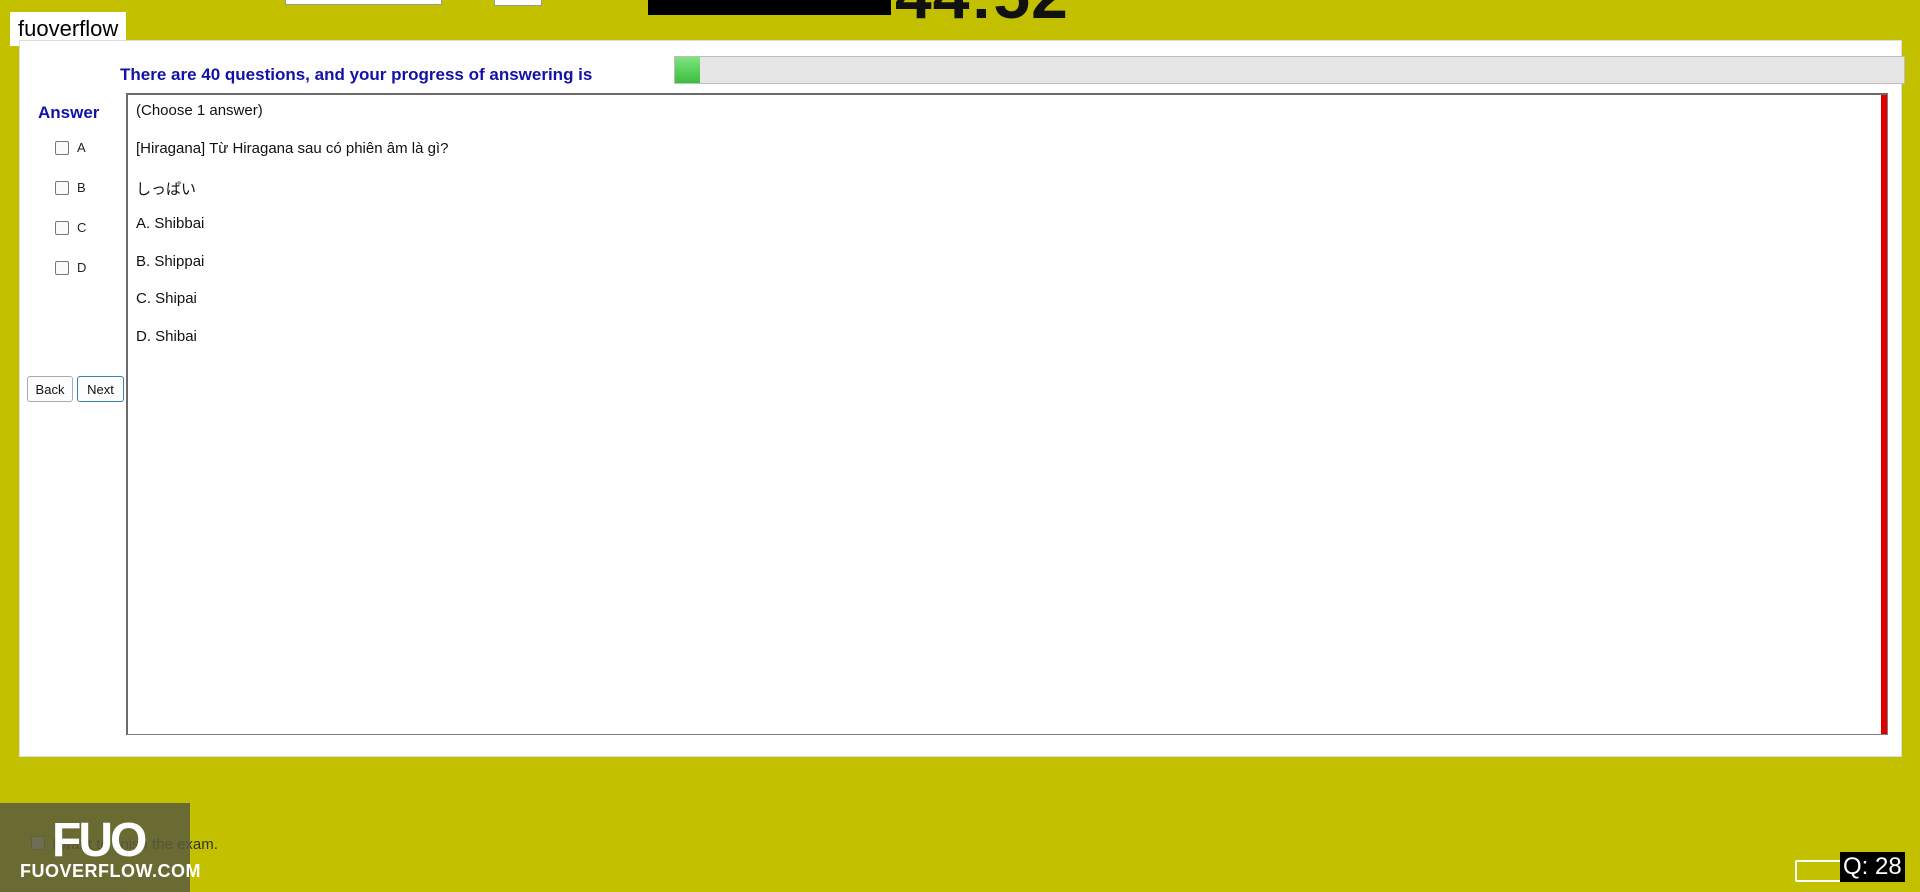  I want to click on choice-c: C. Shipai, so click(166, 298).